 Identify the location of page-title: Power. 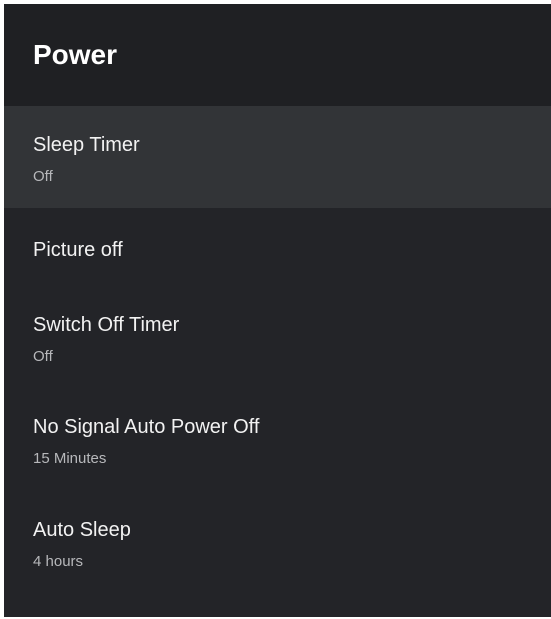
(75, 54).